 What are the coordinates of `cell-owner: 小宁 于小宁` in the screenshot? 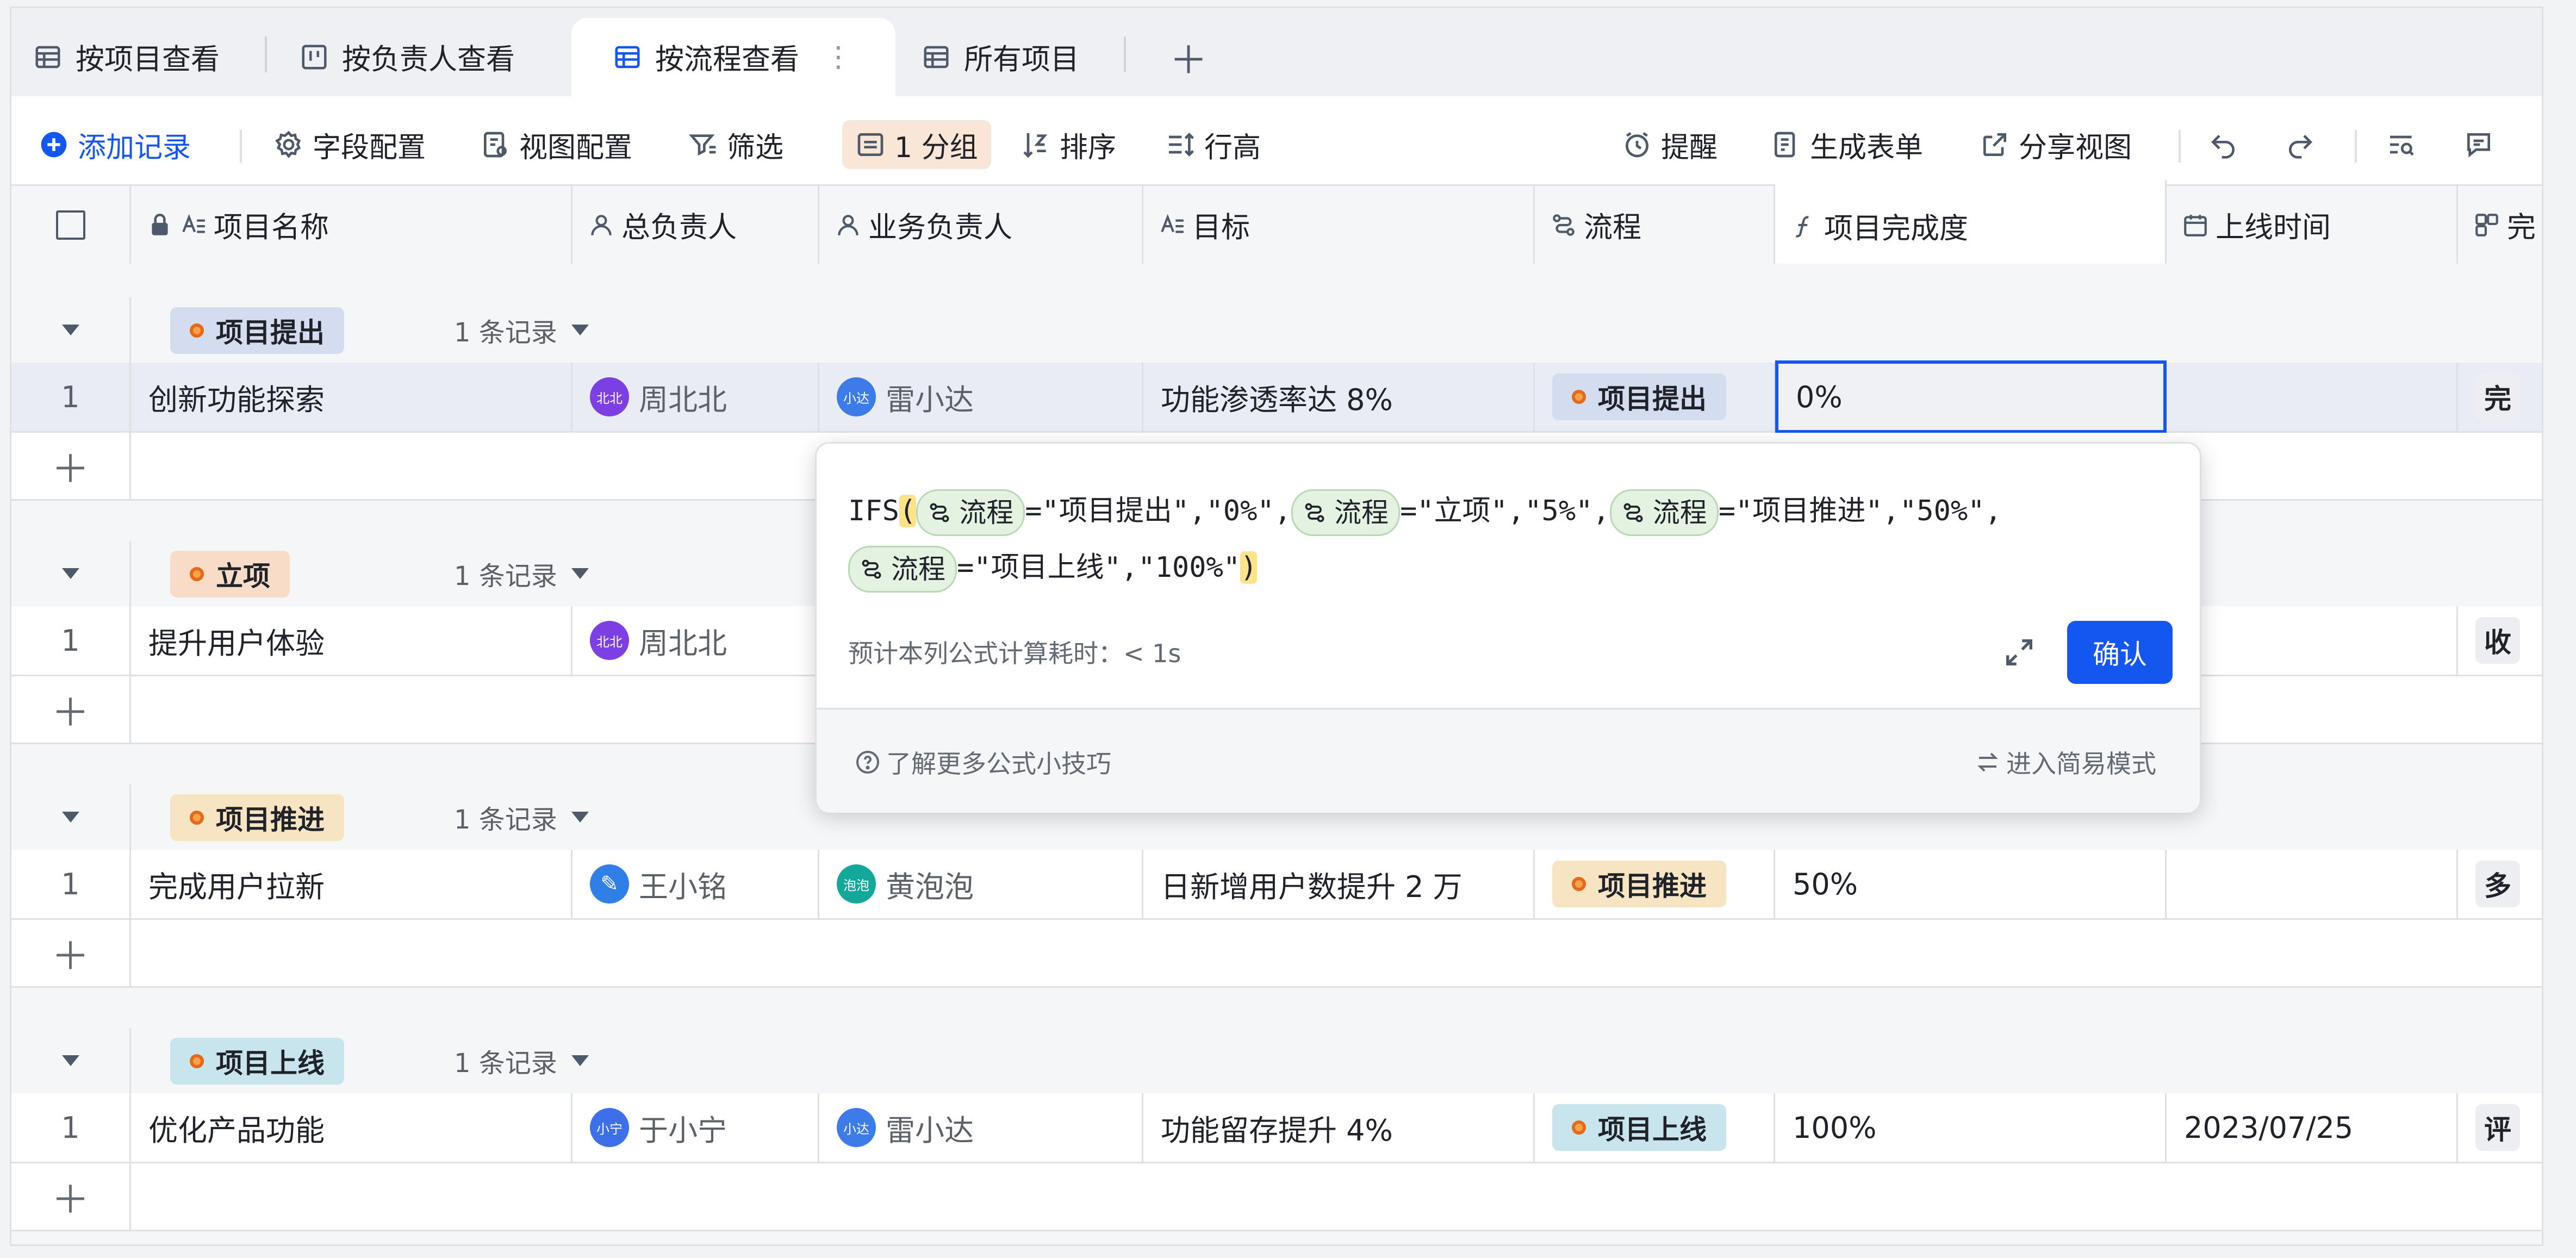 It's located at (696, 1127).